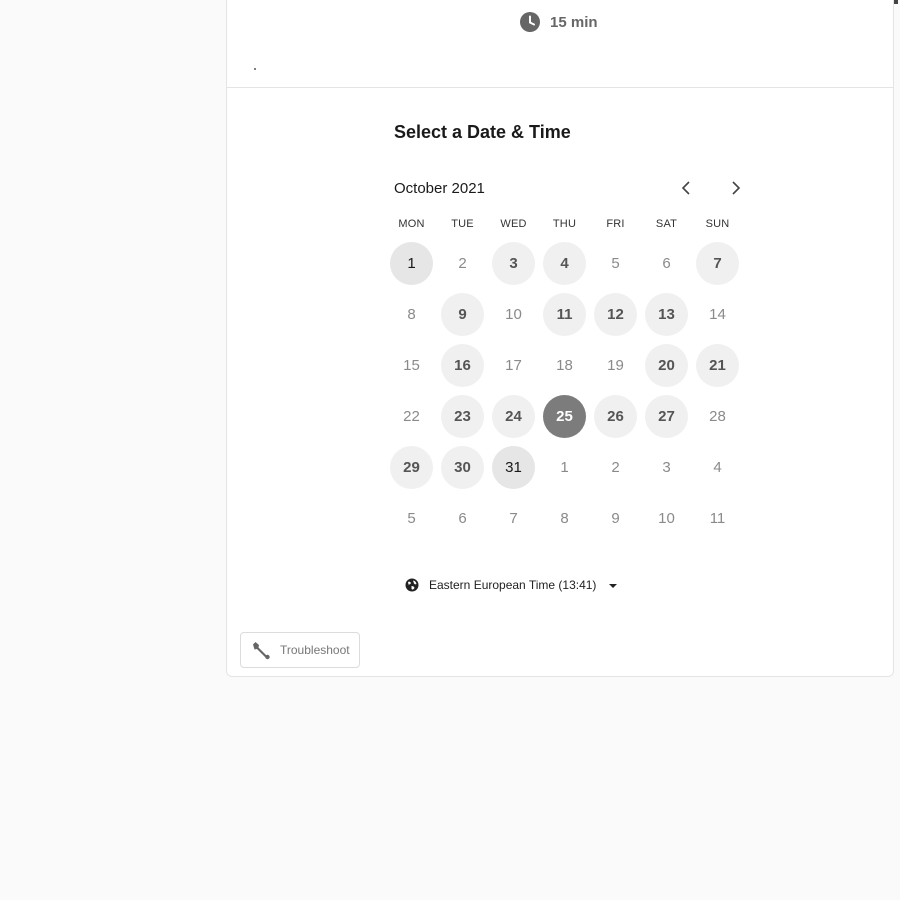 The image size is (900, 900). Describe the element at coordinates (717, 224) in the screenshot. I see `weekday-header: SUN` at that location.